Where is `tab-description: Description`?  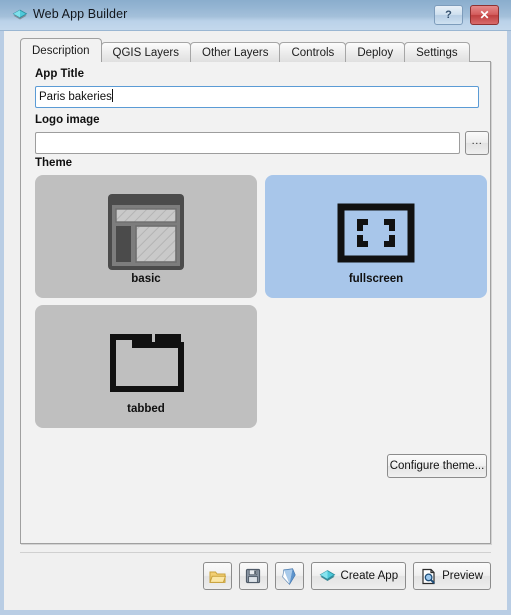 tab-description: Description is located at coordinates (61, 50).